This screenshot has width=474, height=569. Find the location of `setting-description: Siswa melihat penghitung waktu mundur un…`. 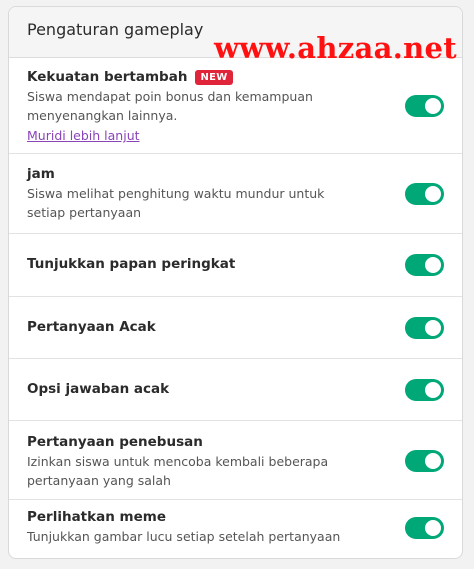

setting-description: Siswa melihat penghitung waktu mundur un… is located at coordinates (176, 203).